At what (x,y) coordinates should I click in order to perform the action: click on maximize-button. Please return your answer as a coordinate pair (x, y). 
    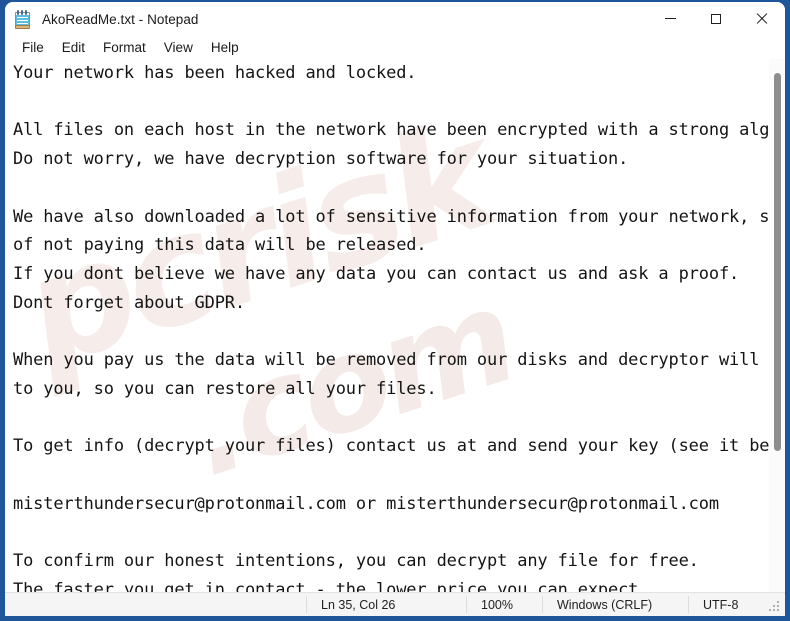
    Looking at the image, I should click on (716, 18).